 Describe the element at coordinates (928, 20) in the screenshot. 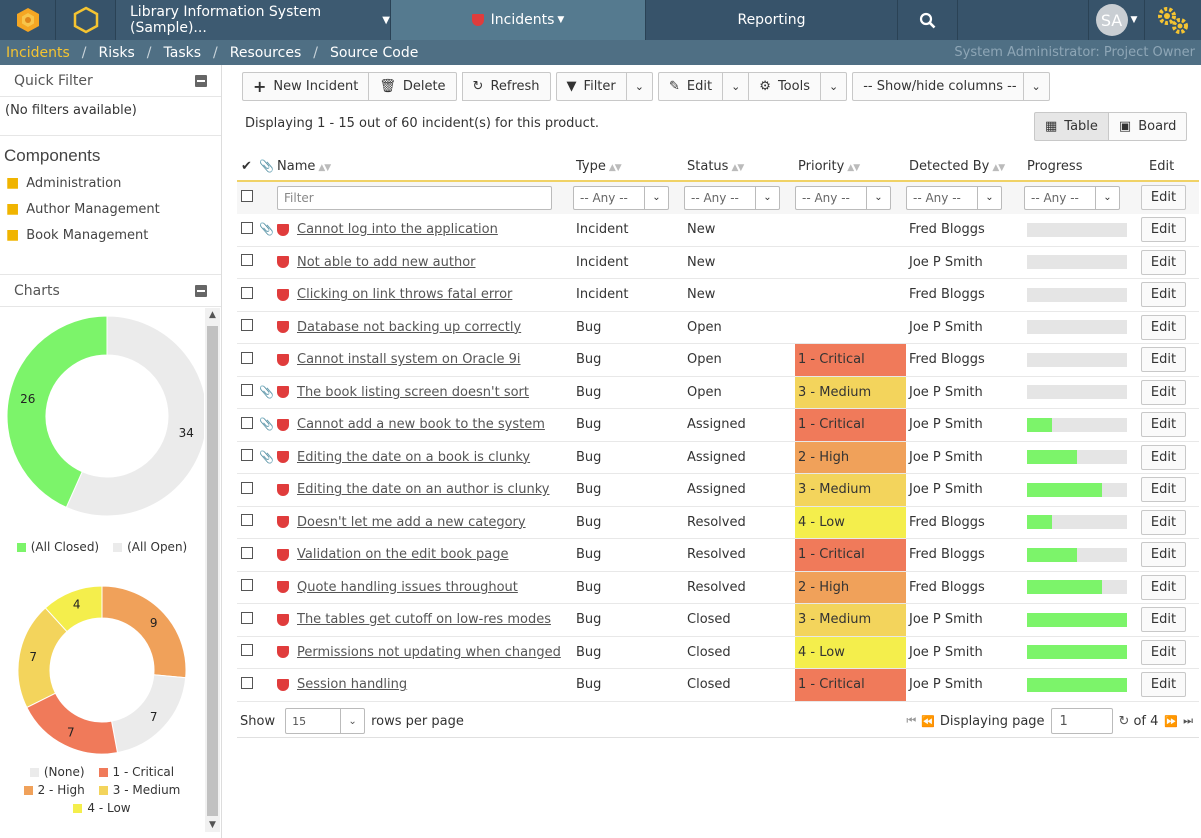

I see `search-button` at that location.